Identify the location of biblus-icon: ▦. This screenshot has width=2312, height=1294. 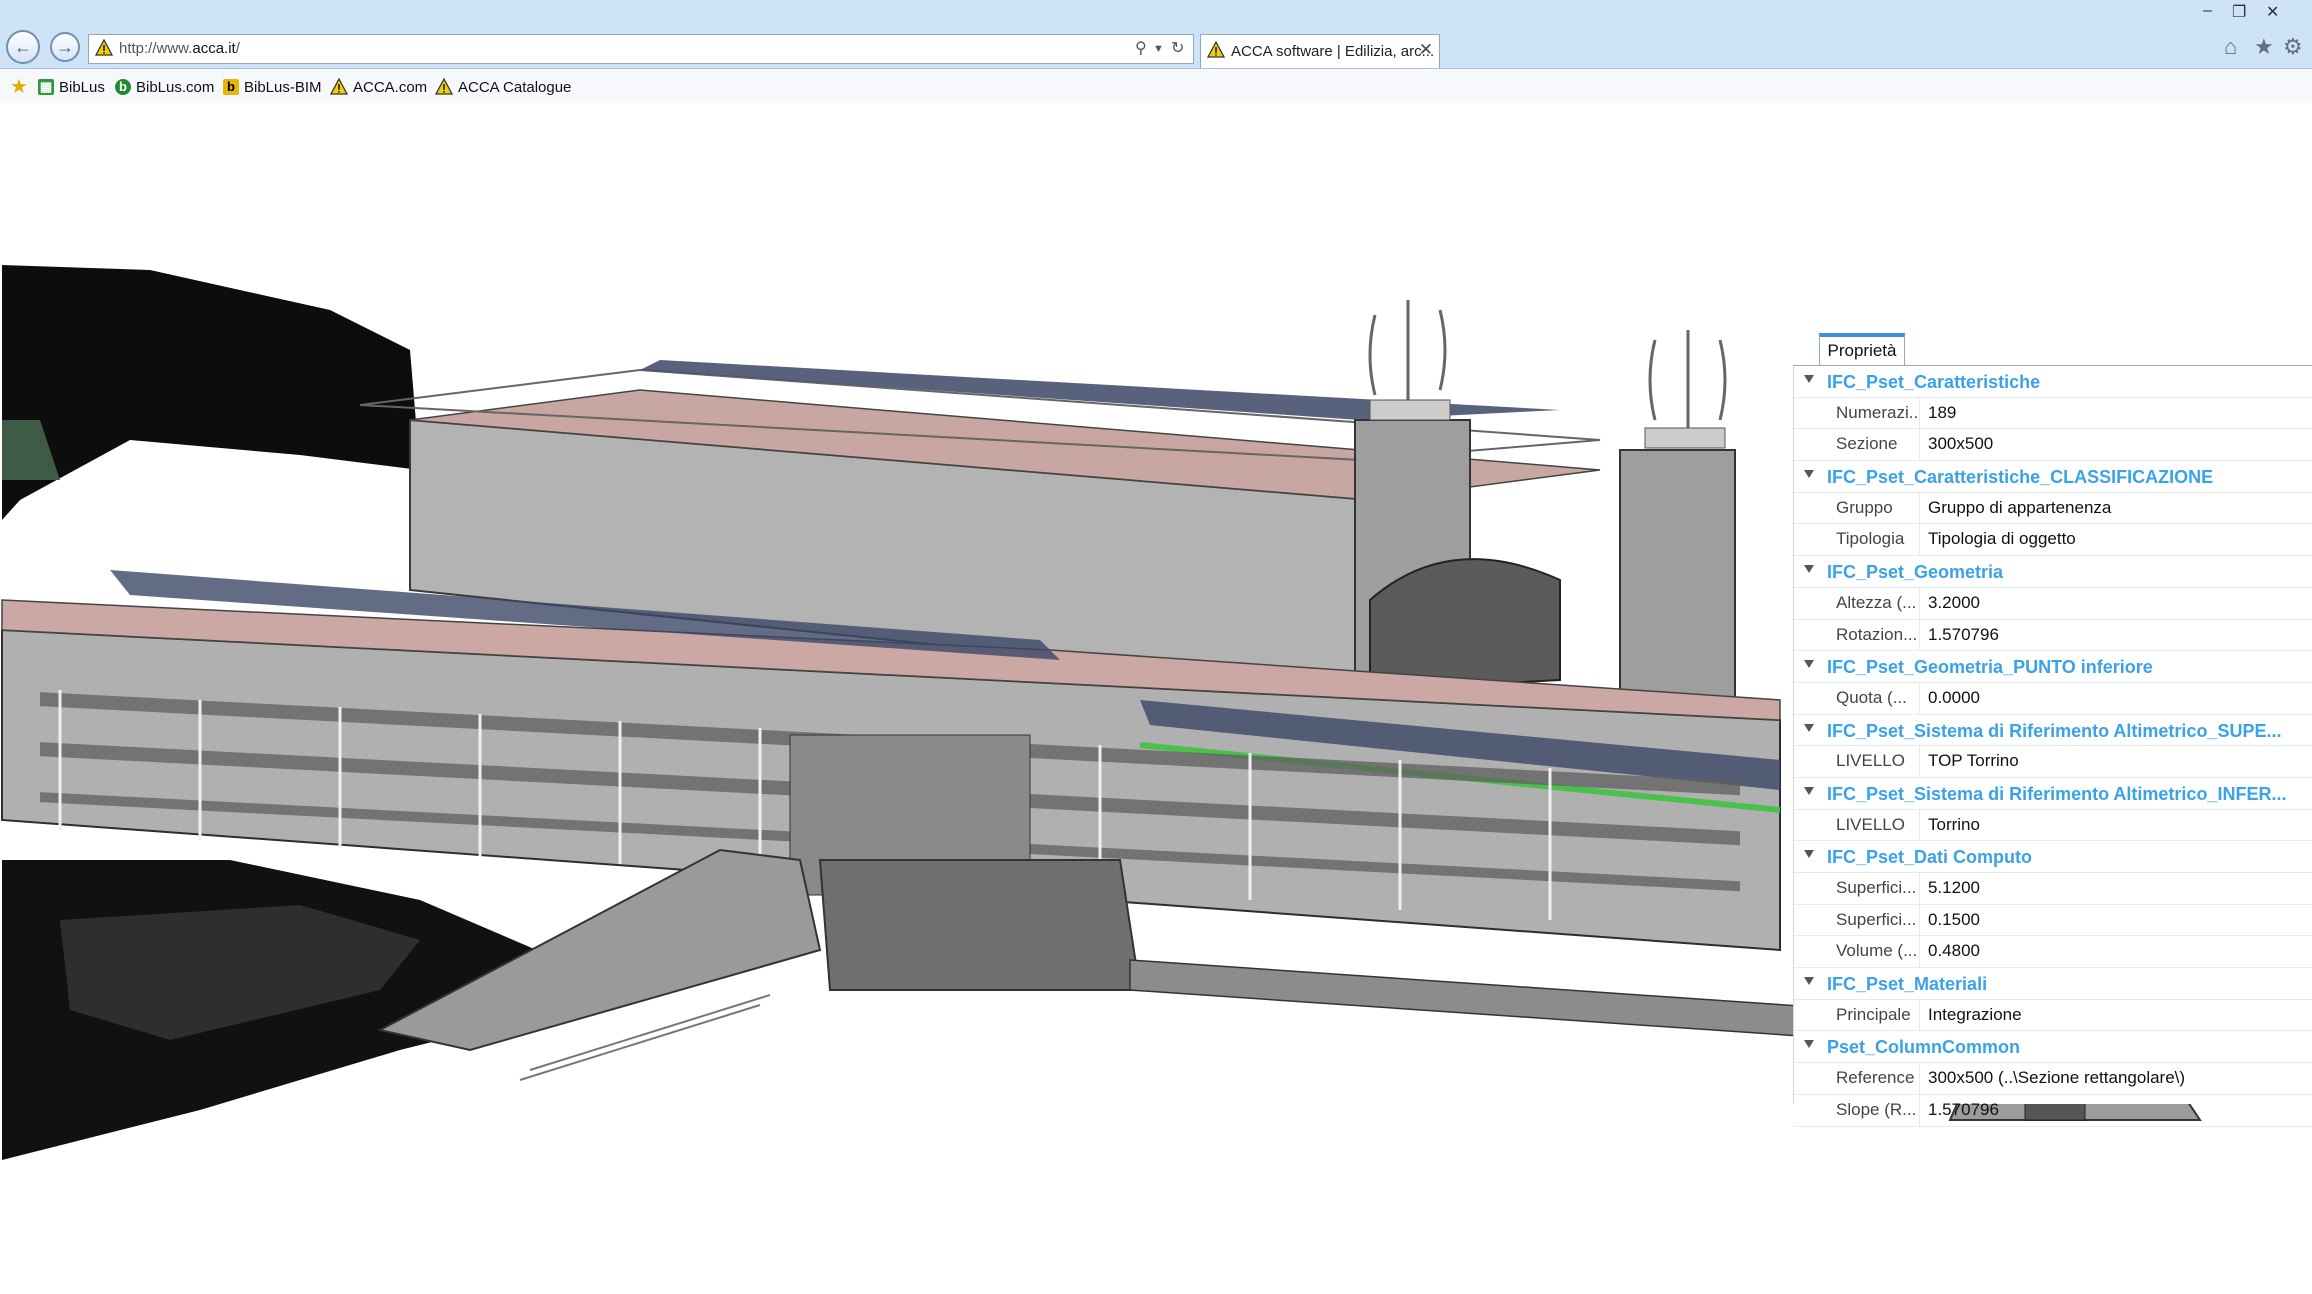
(46, 87).